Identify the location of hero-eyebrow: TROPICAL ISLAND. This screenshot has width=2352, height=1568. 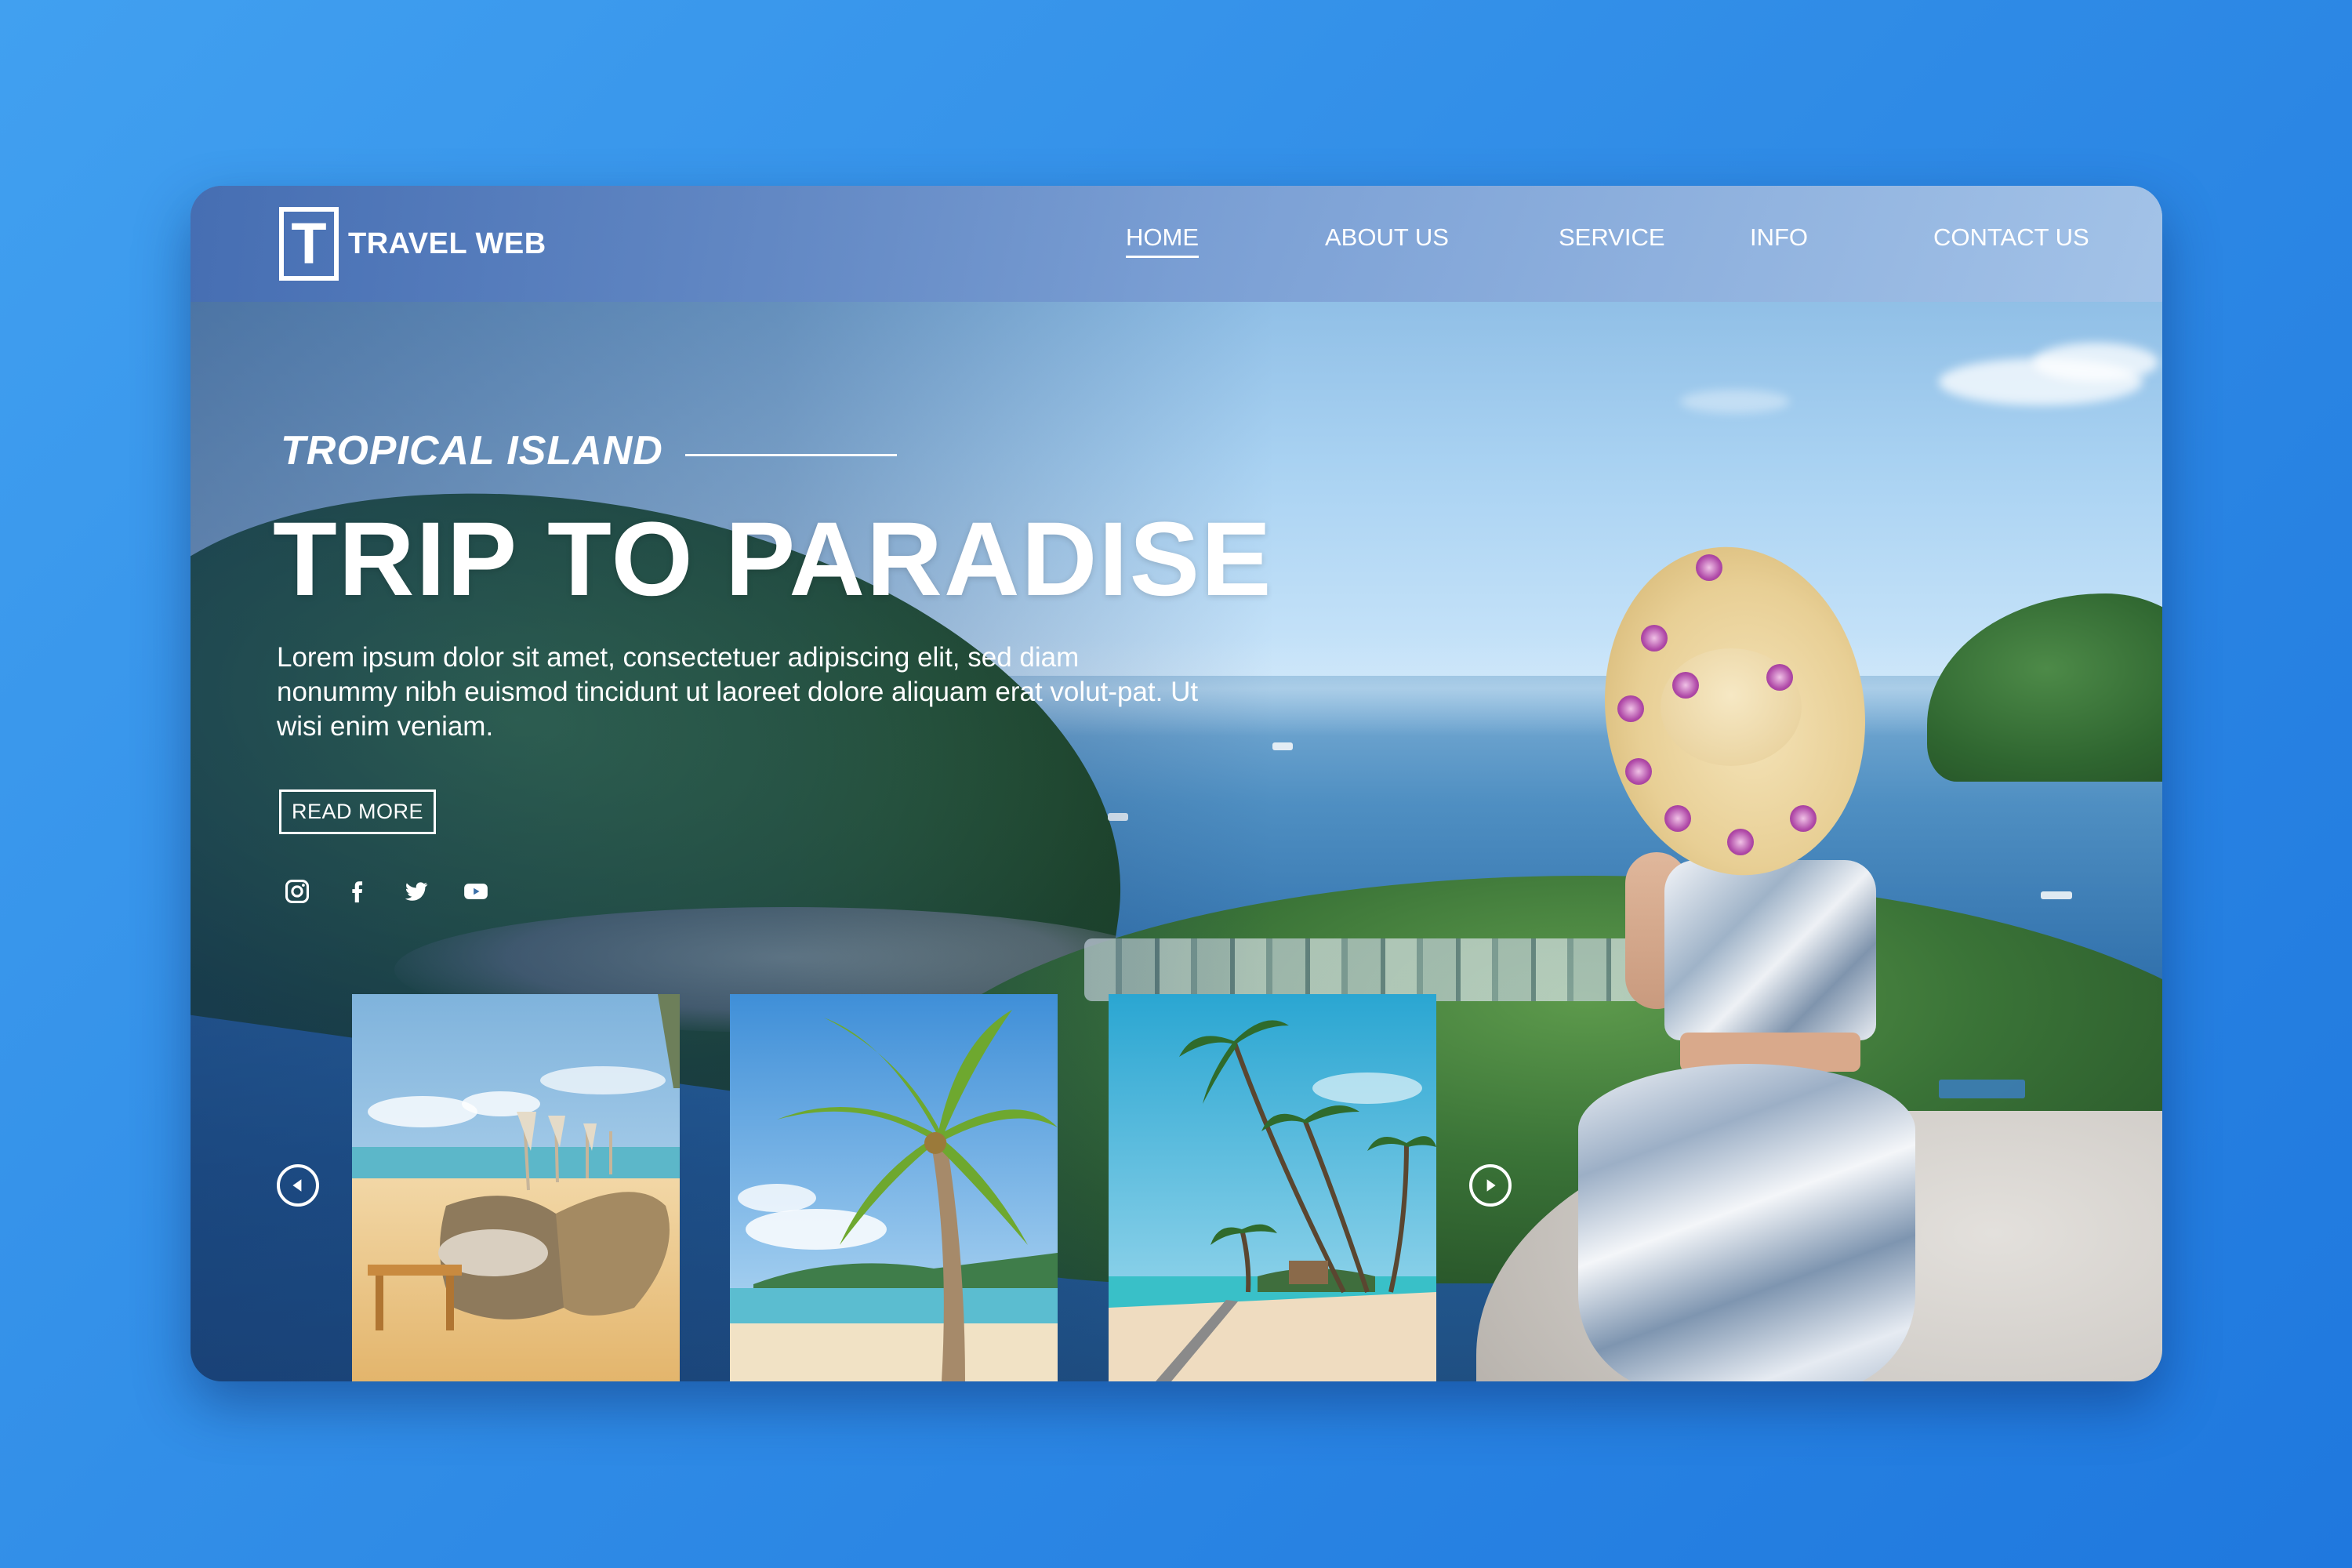
(589, 451).